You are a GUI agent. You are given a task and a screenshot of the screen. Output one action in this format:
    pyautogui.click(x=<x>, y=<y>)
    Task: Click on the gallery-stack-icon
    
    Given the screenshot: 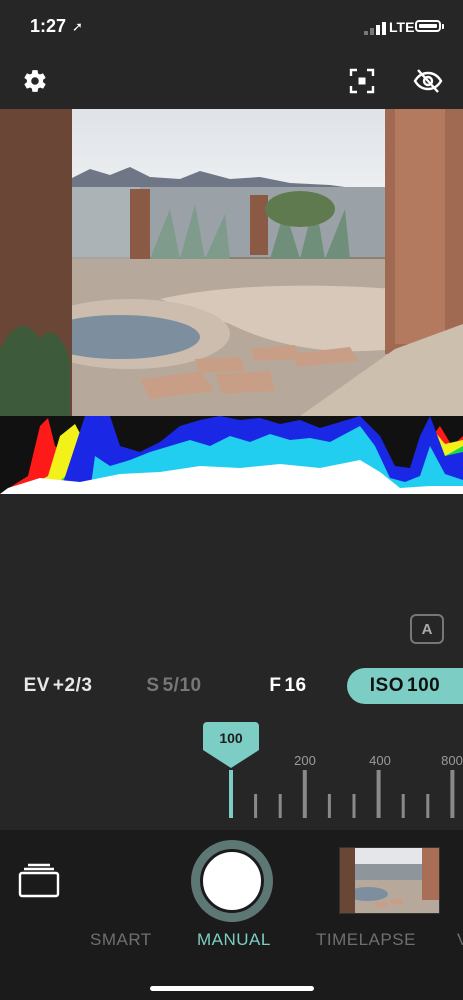 What is the action you would take?
    pyautogui.click(x=39, y=880)
    